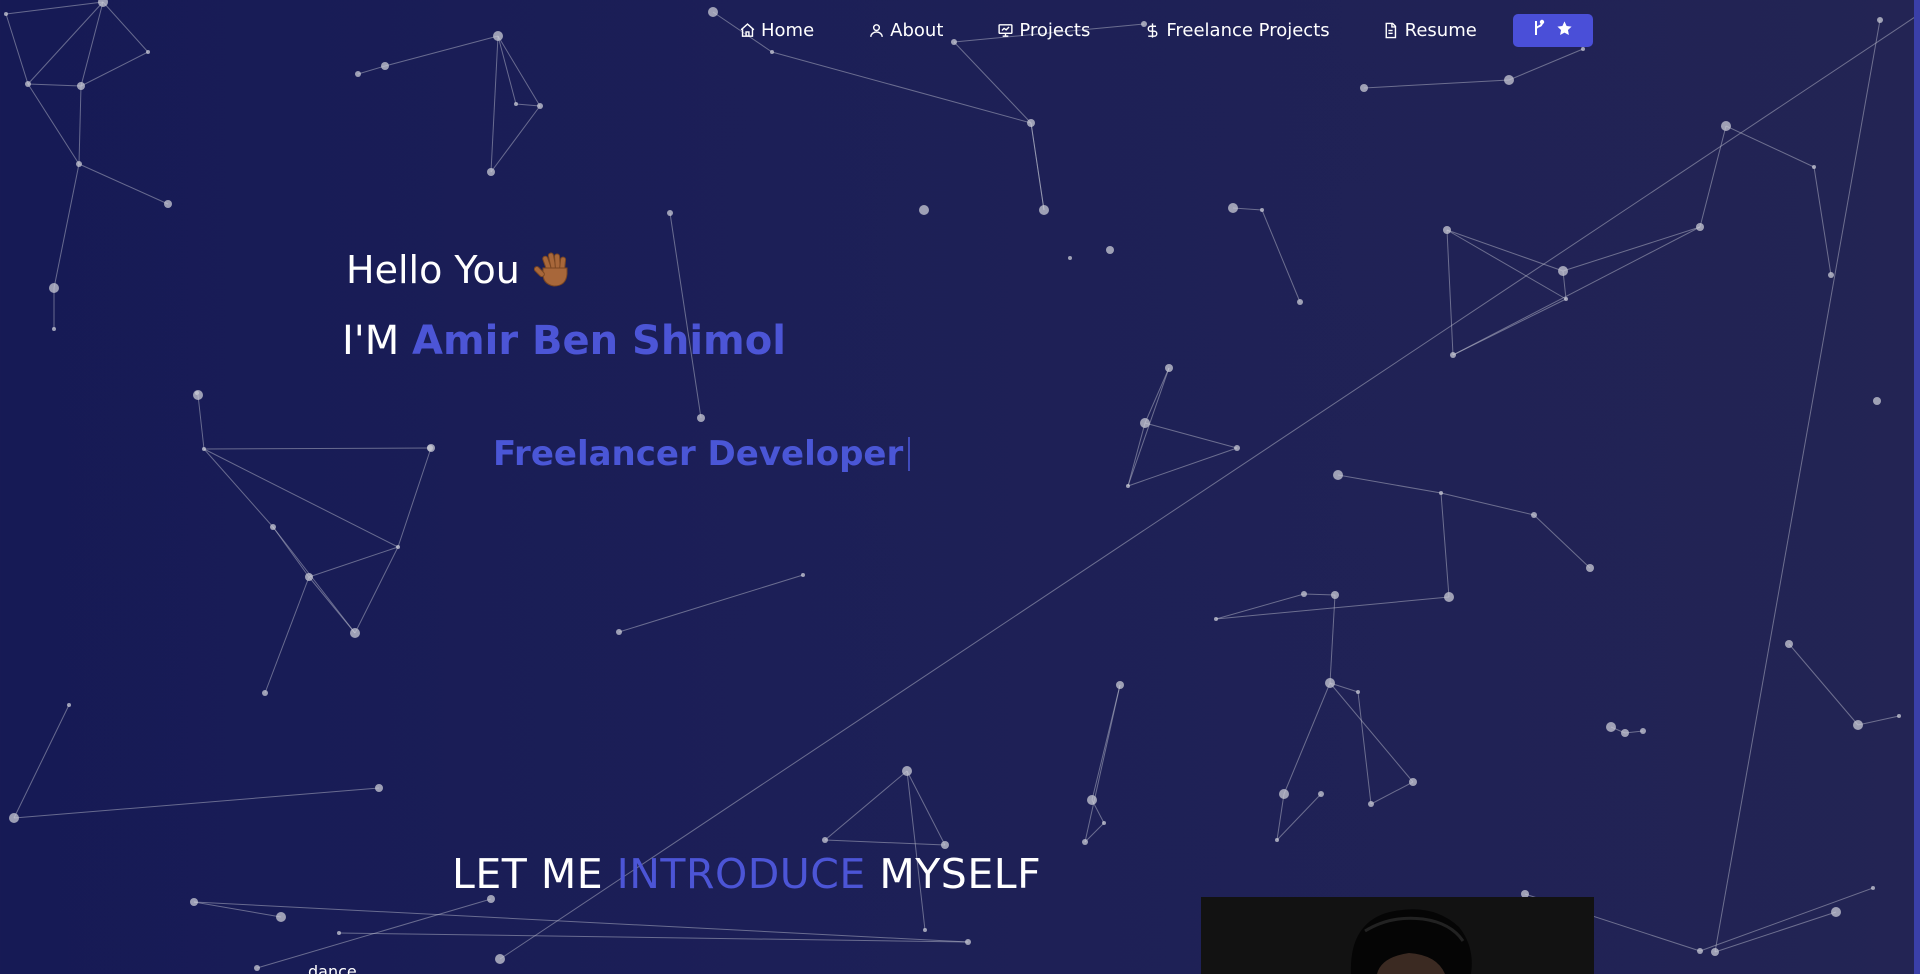  Describe the element at coordinates (433, 270) in the screenshot. I see `hero-greeting-text: Hello You` at that location.